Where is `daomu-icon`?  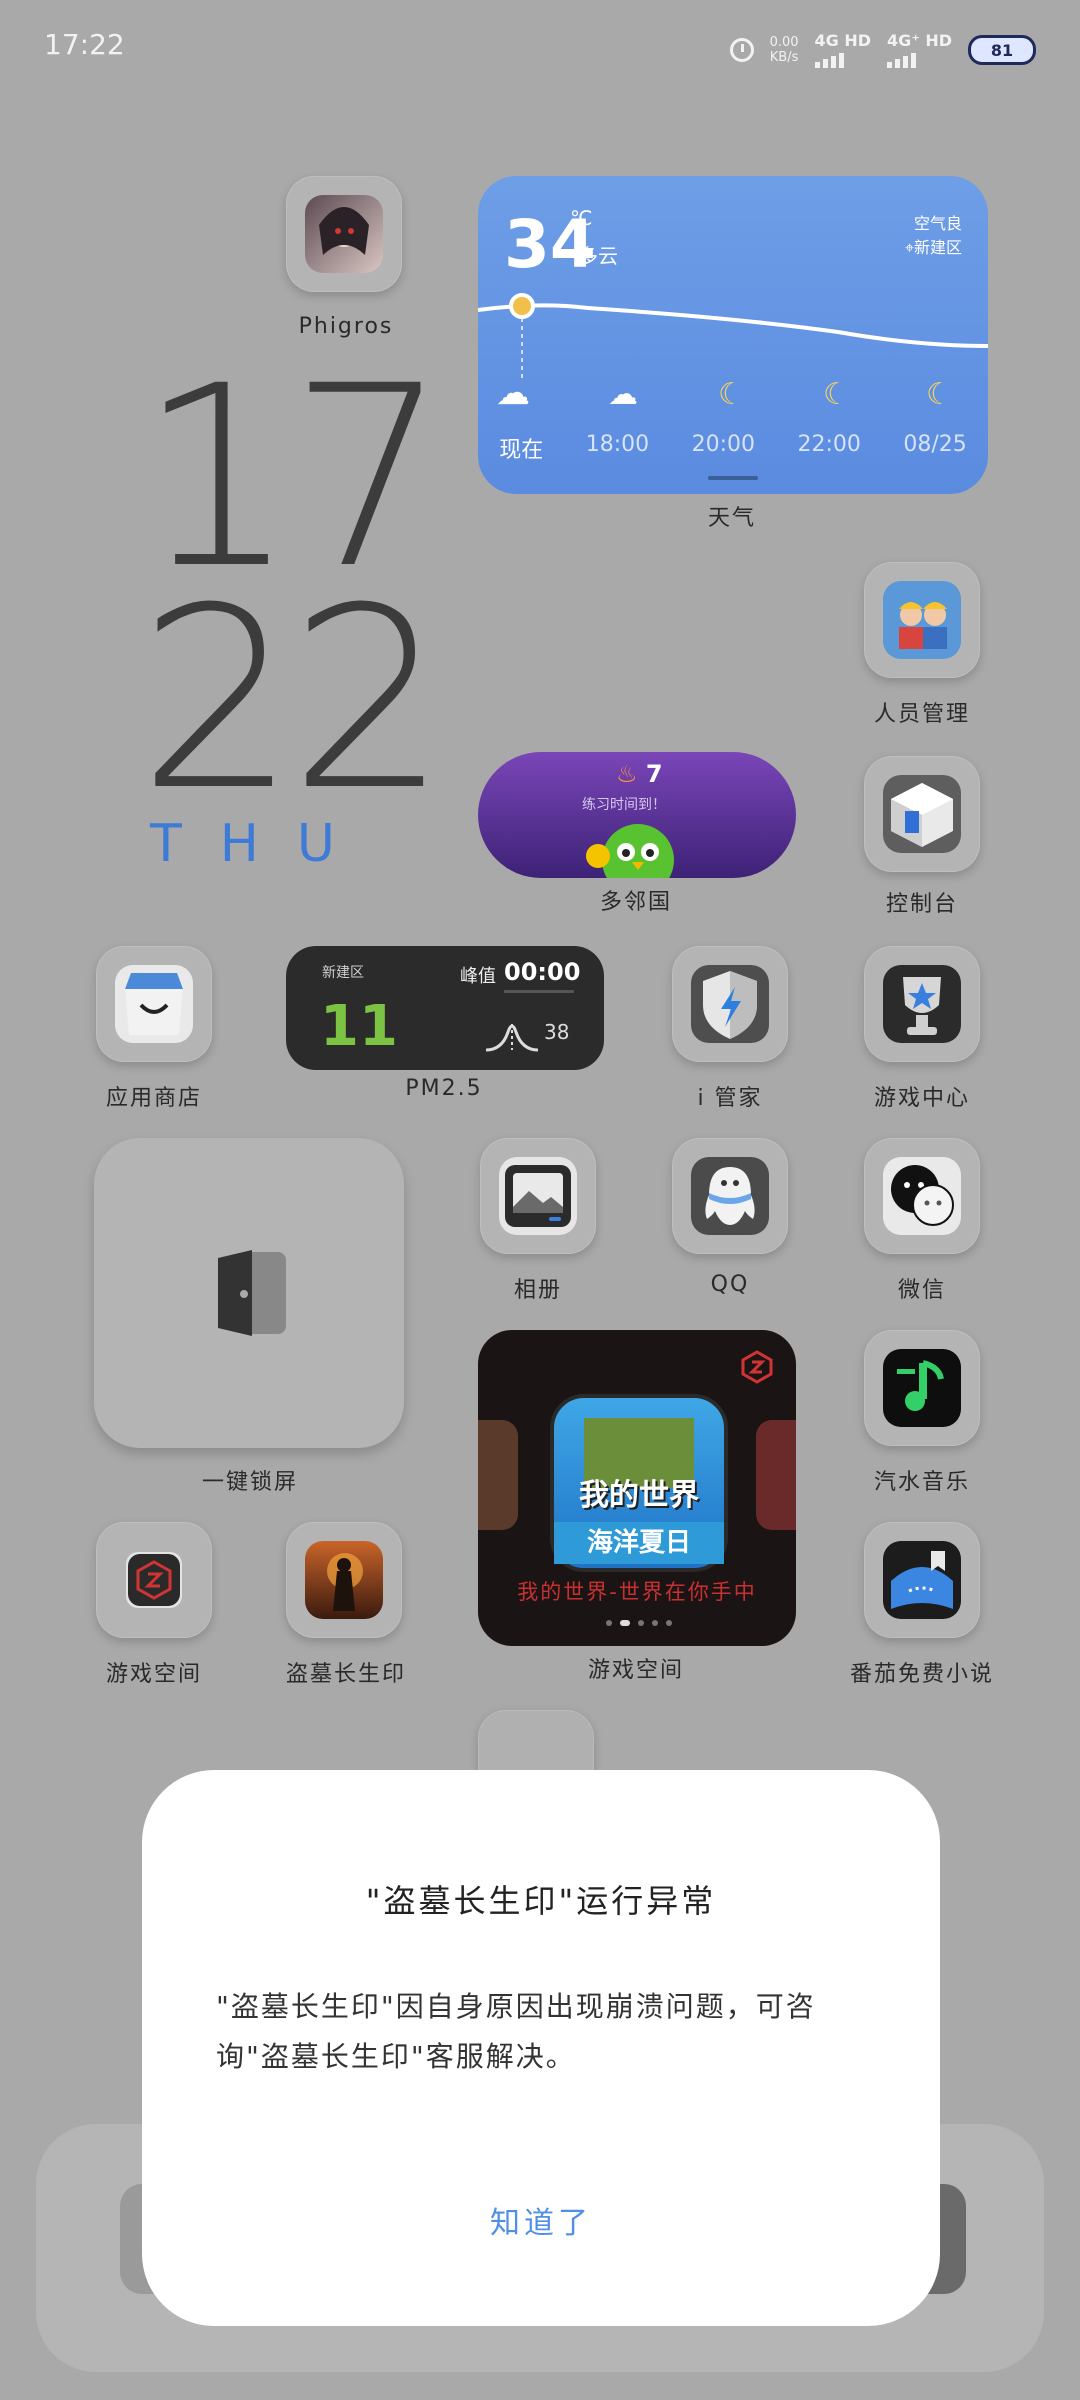
daomu-icon is located at coordinates (344, 1580).